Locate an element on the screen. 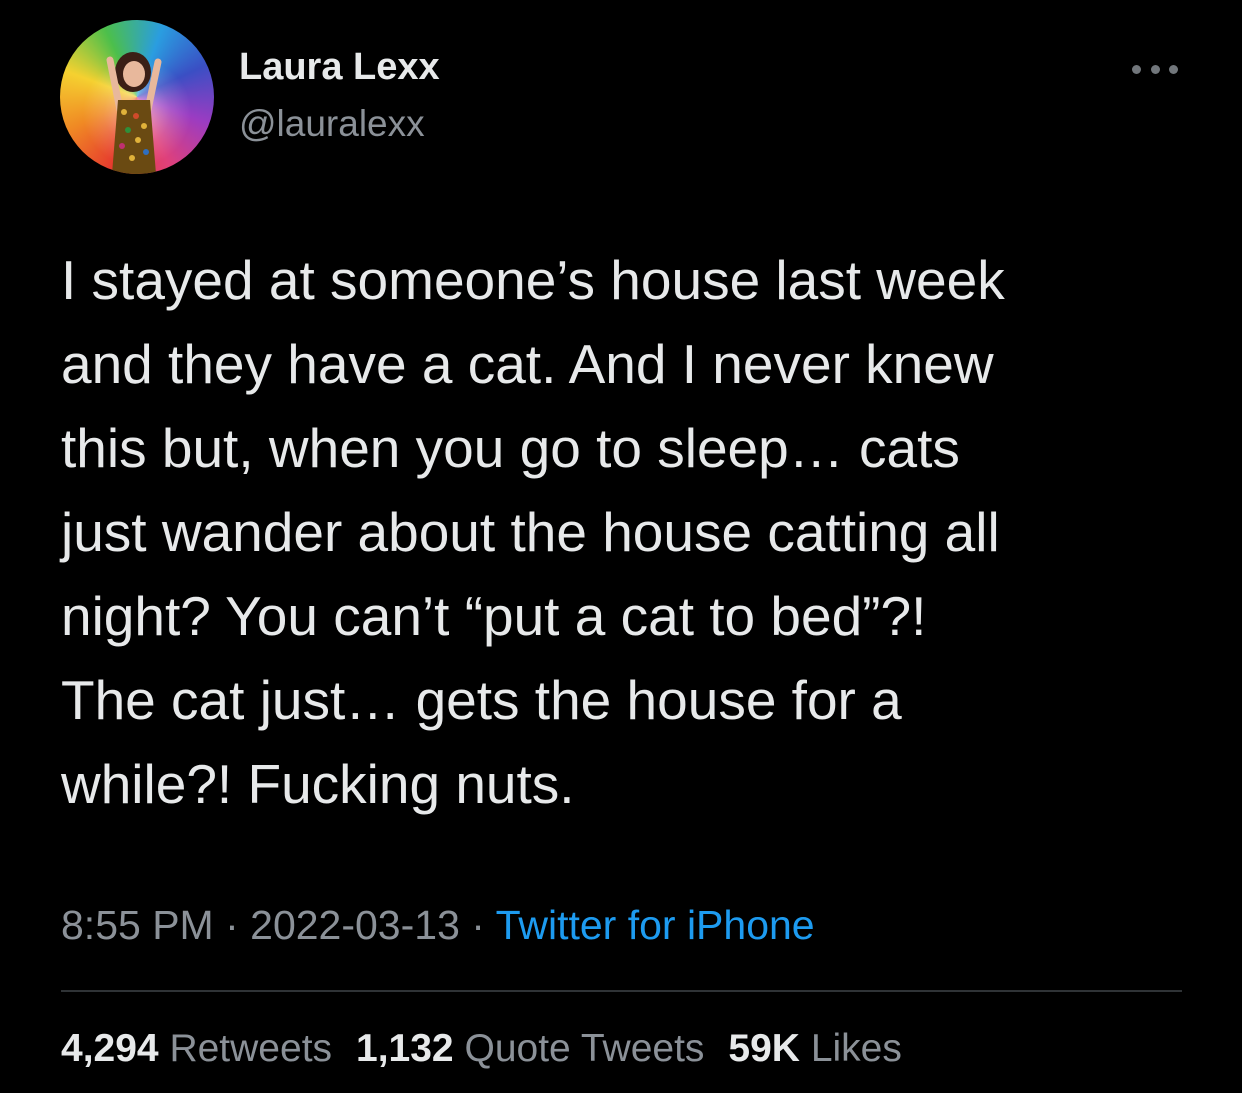 The image size is (1242, 1093). more-options-icon is located at coordinates (1155, 69).